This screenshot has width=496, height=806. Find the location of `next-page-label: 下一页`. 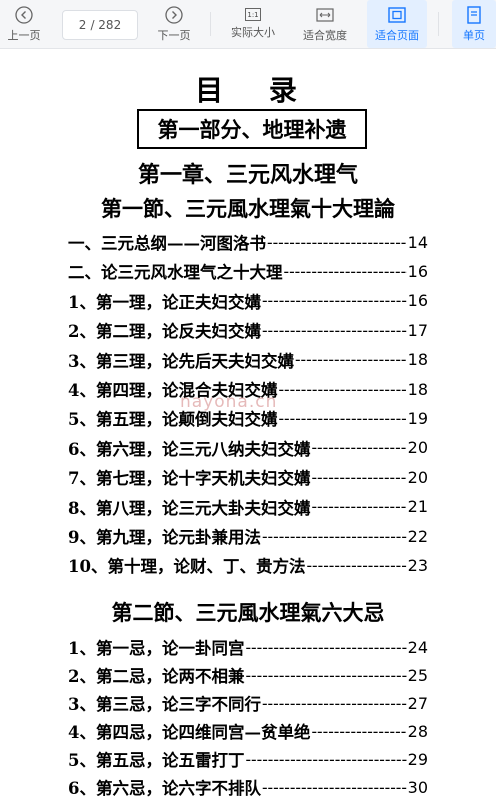

next-page-label: 下一页 is located at coordinates (174, 35).